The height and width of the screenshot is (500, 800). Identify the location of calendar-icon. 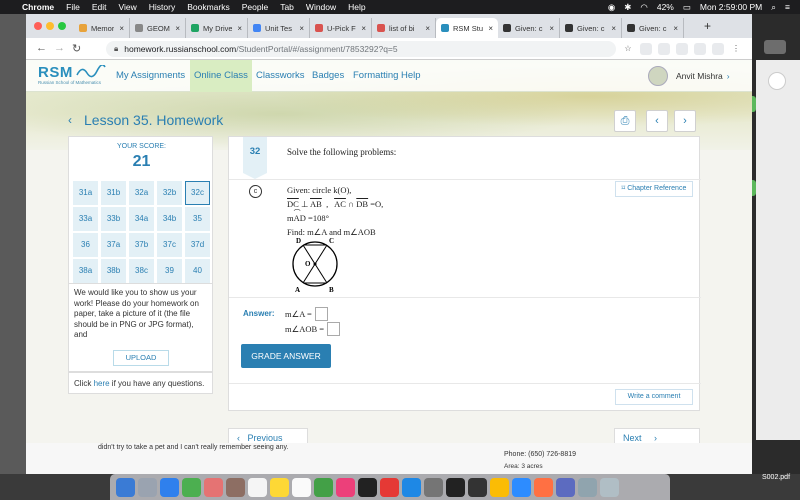
(257, 487).